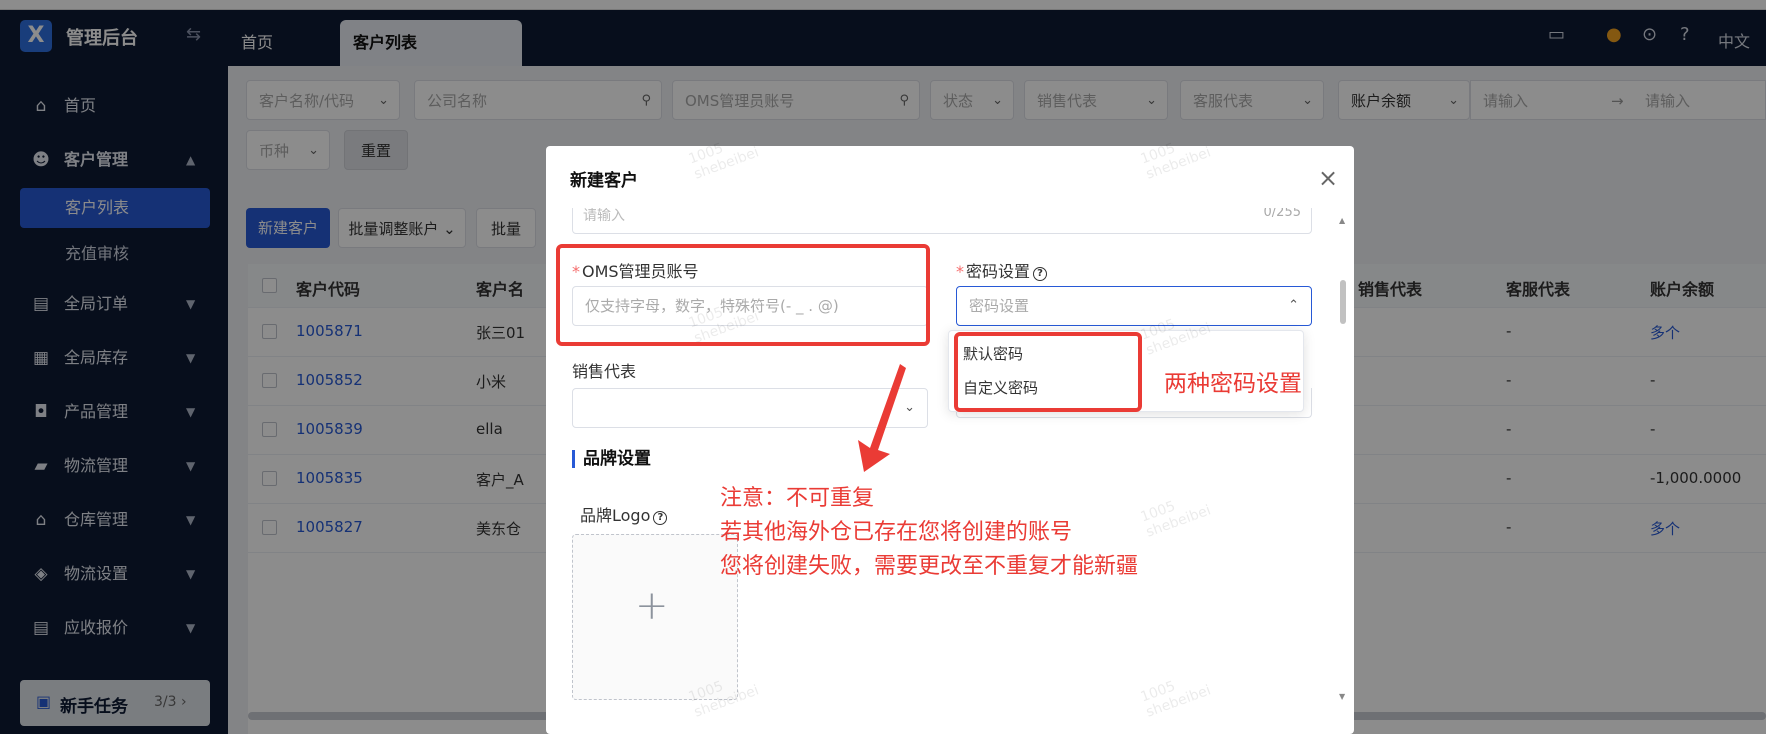  What do you see at coordinates (1343, 302) in the screenshot?
I see `dialog-scrollbar-thumb` at bounding box center [1343, 302].